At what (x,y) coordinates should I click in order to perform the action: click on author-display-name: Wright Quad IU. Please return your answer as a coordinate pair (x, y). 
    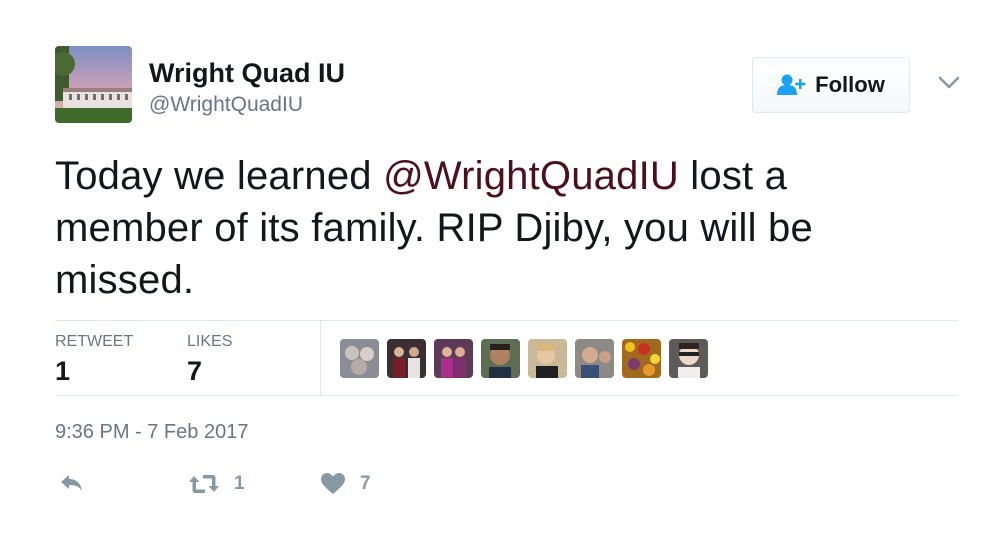
    Looking at the image, I should click on (247, 73).